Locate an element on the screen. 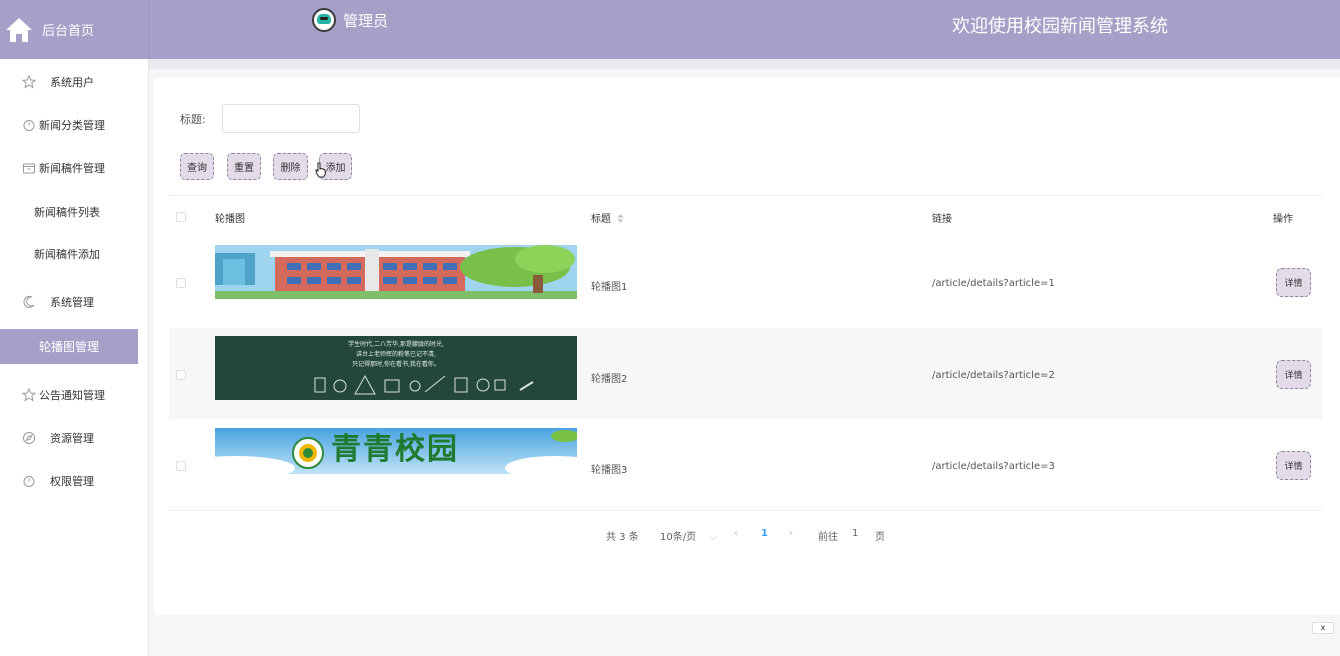  sidebar-item-label: 资源管理 is located at coordinates (72, 438).